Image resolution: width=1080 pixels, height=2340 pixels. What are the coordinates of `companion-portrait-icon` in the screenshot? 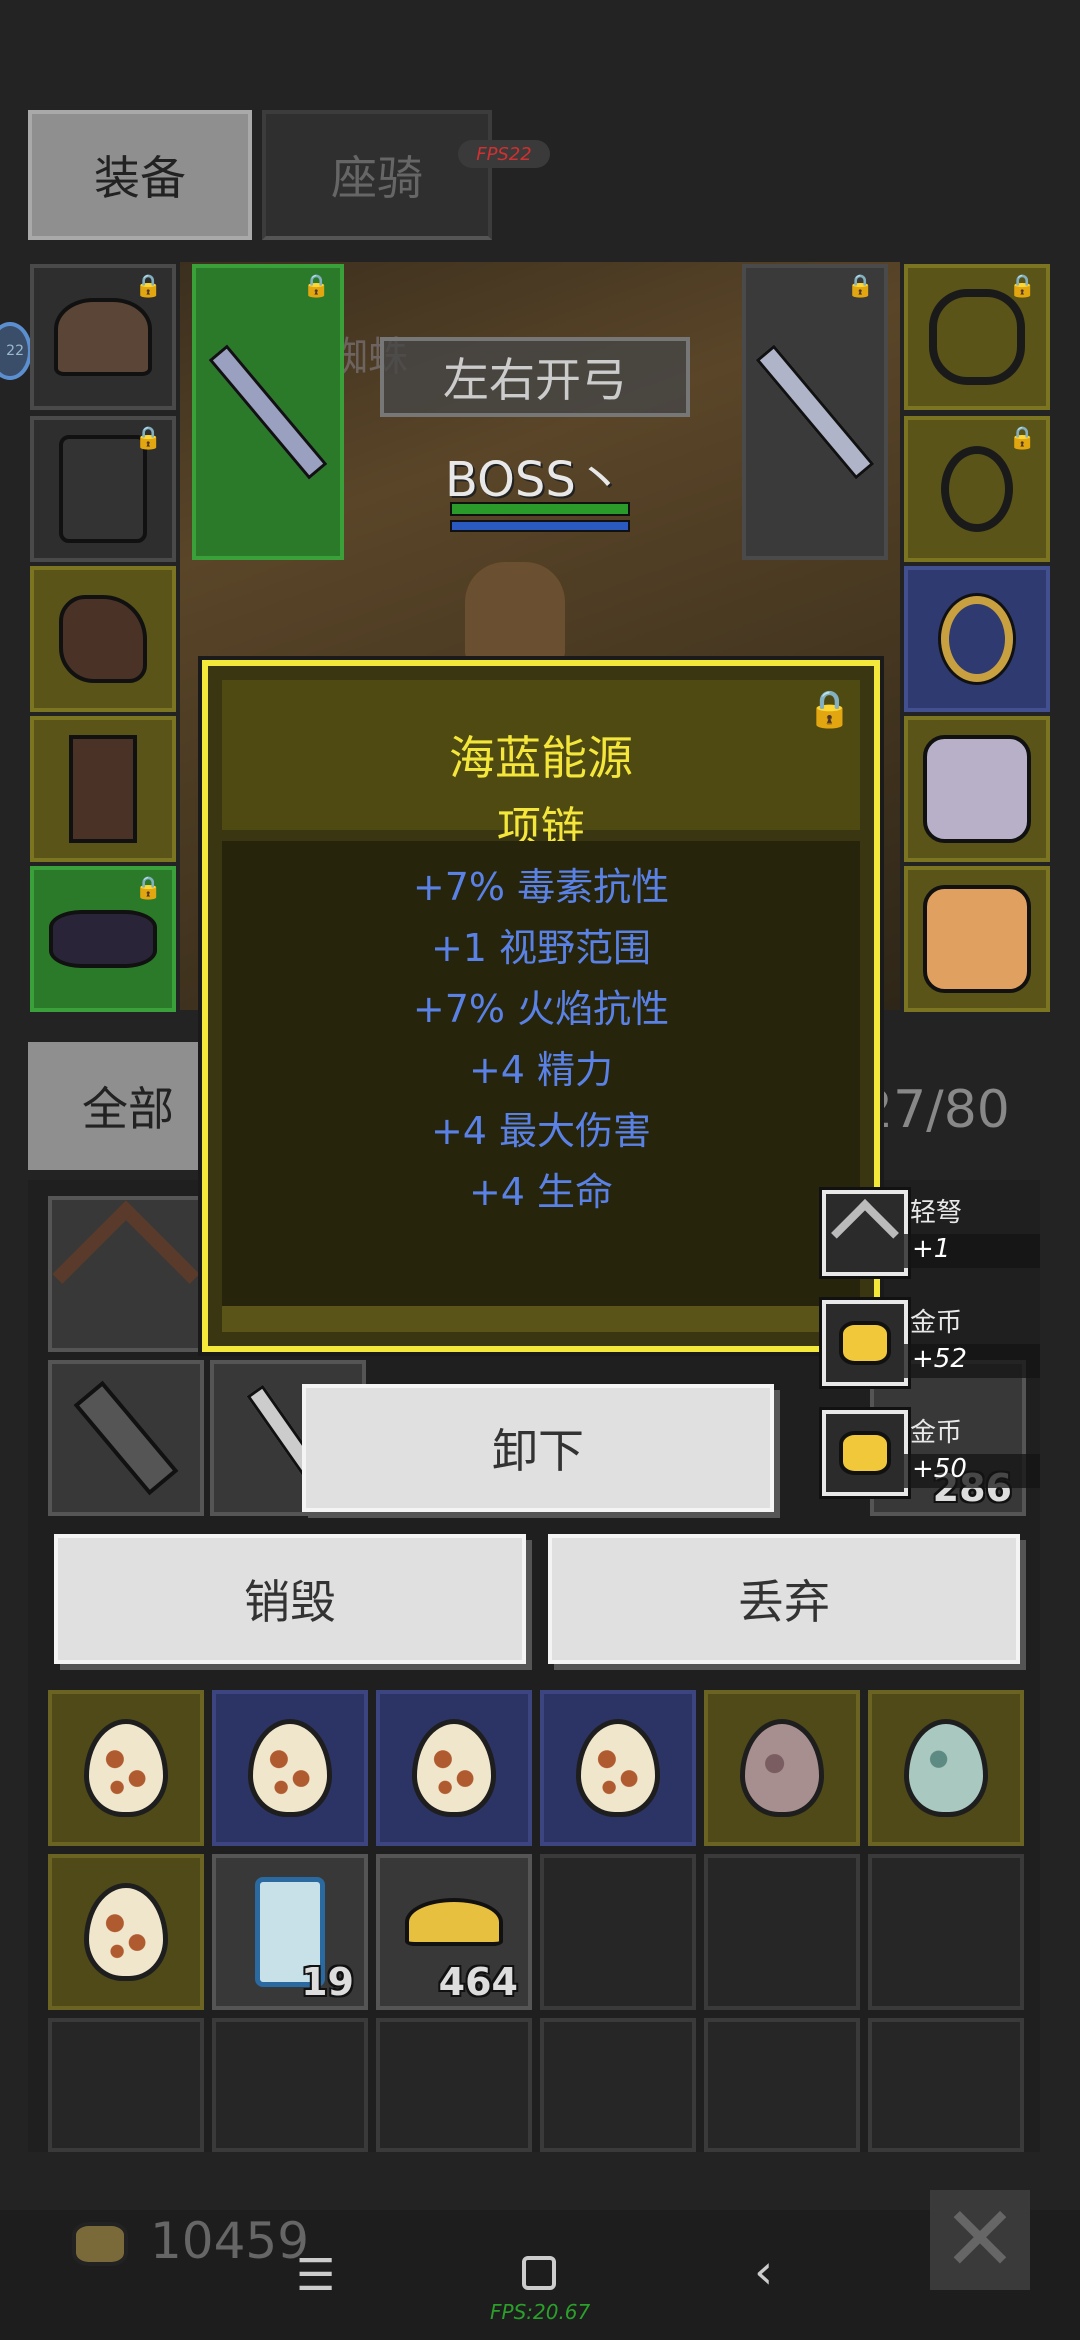 It's located at (977, 939).